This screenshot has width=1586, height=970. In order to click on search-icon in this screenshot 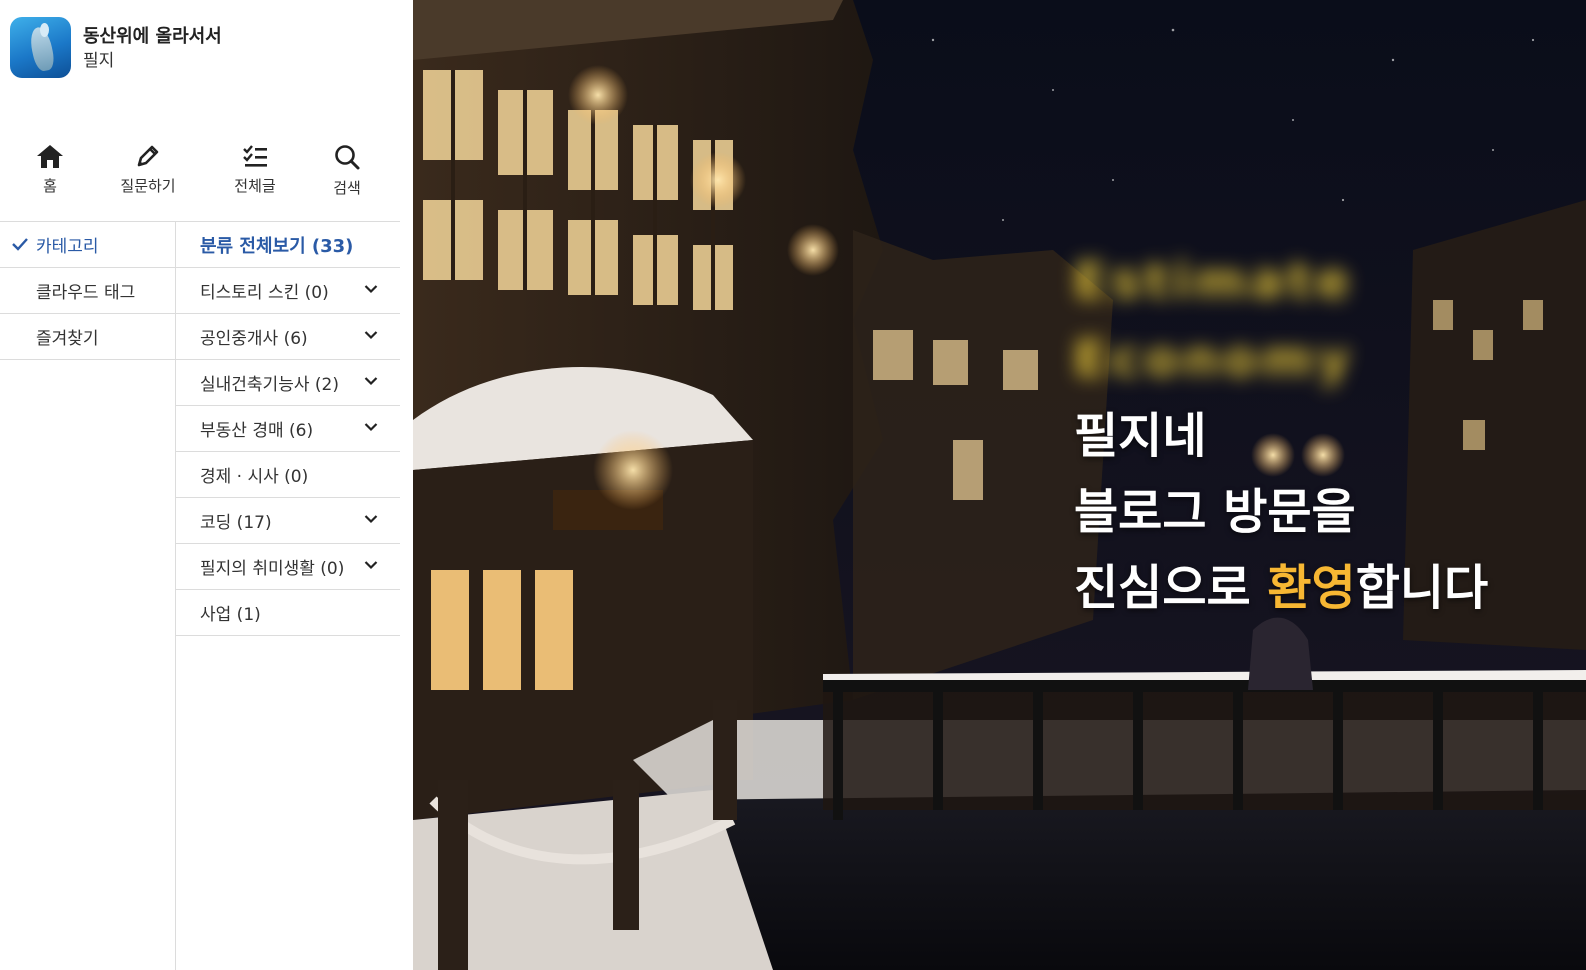, I will do `click(347, 157)`.